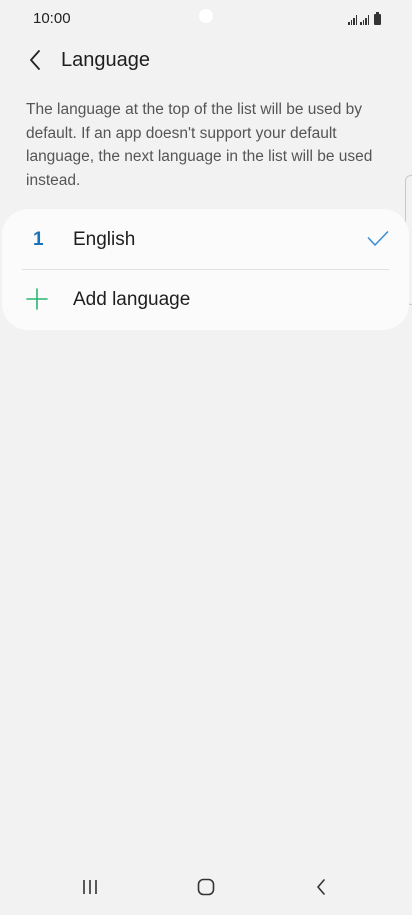  I want to click on home-button, so click(206, 887).